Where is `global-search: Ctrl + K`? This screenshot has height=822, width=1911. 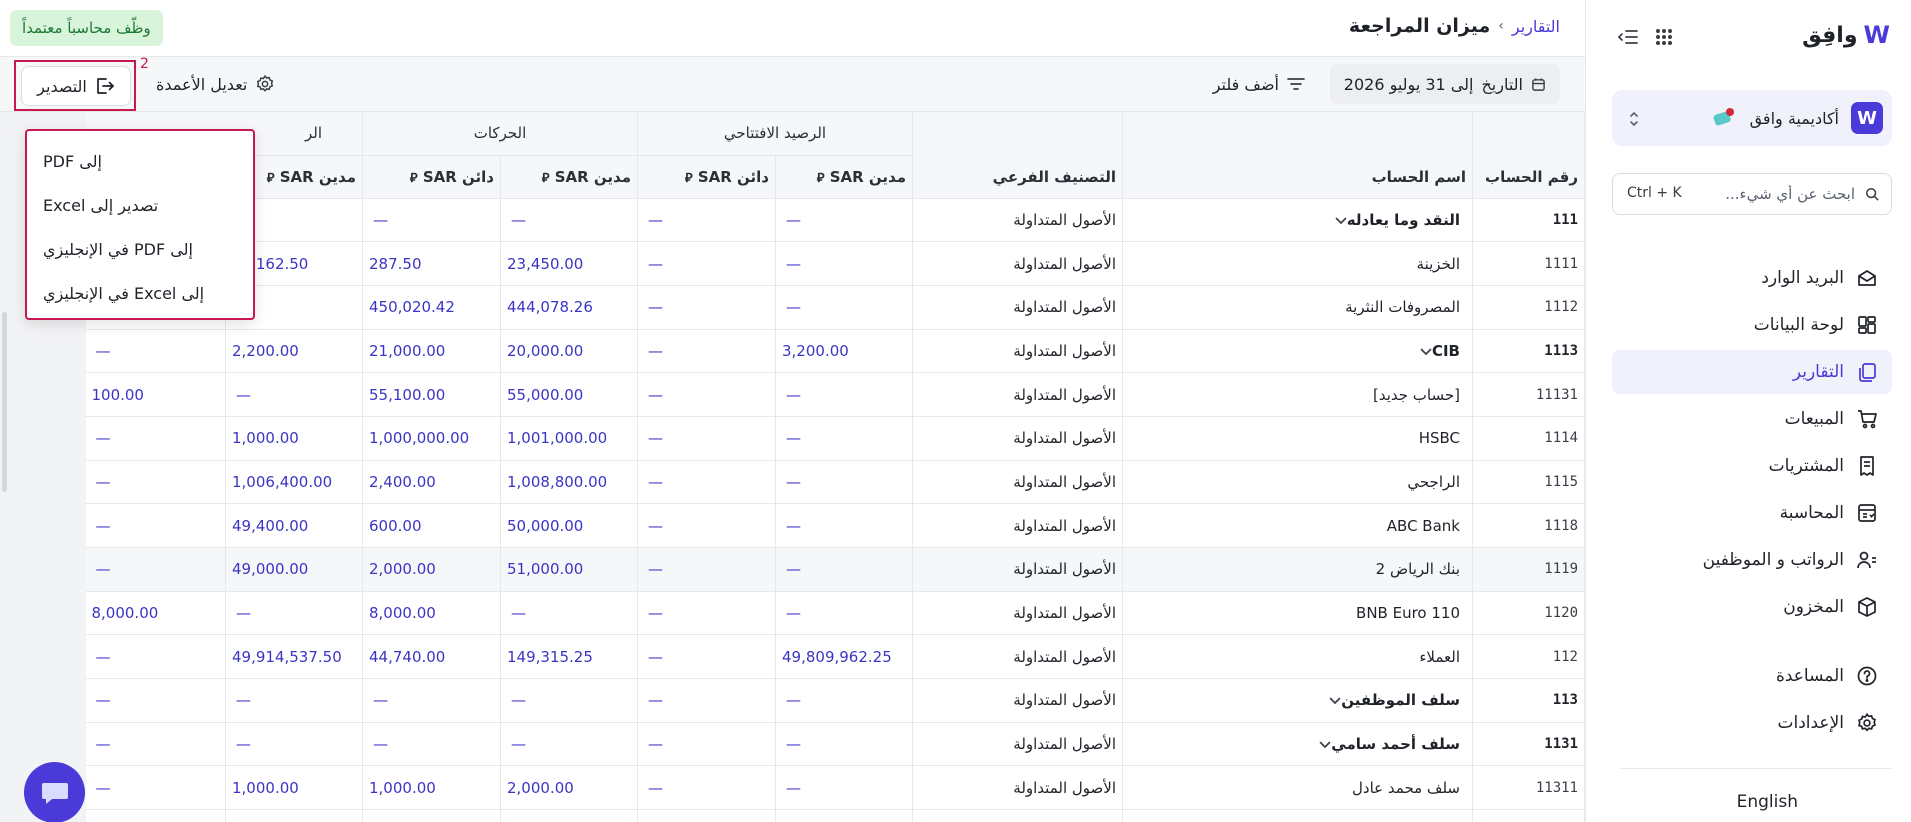 global-search: Ctrl + K is located at coordinates (1752, 194).